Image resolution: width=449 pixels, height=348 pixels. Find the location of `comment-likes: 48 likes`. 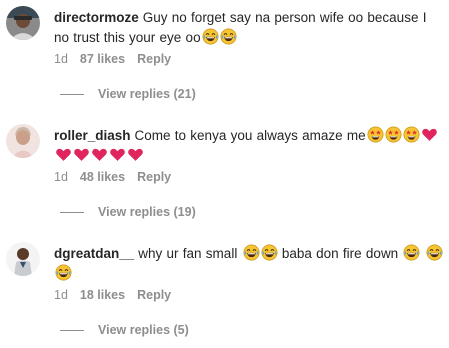

comment-likes: 48 likes is located at coordinates (102, 177).